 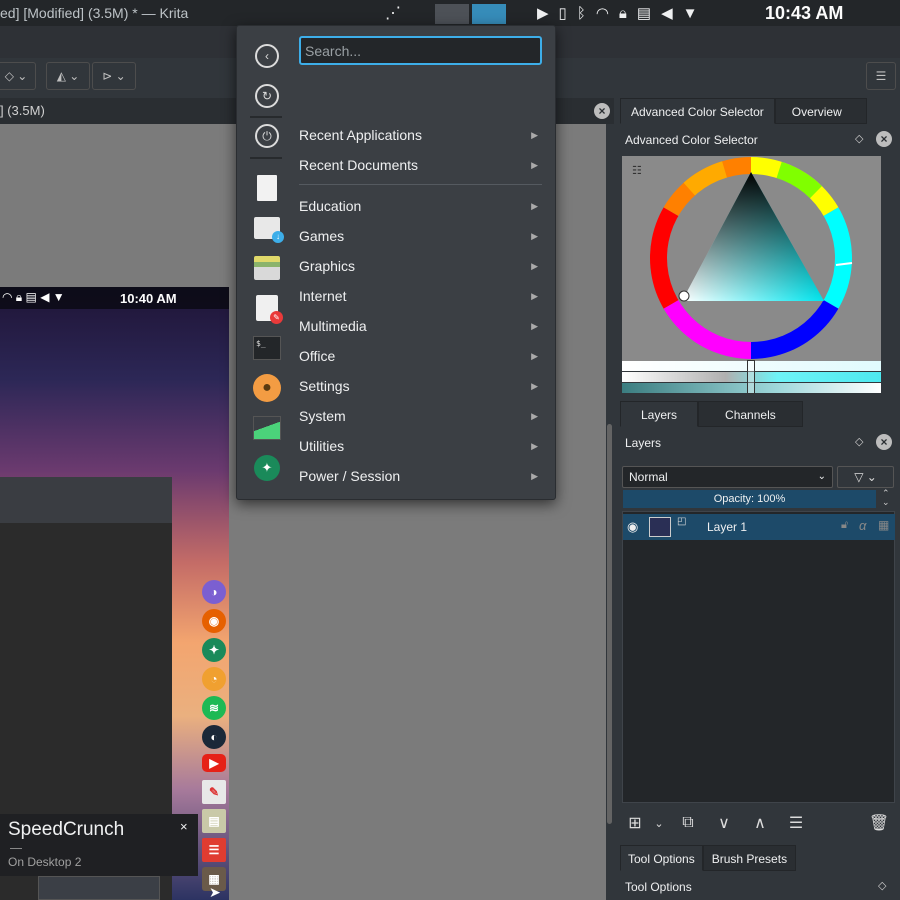 What do you see at coordinates (323, 296) in the screenshot?
I see `menu-item-label: Internet` at bounding box center [323, 296].